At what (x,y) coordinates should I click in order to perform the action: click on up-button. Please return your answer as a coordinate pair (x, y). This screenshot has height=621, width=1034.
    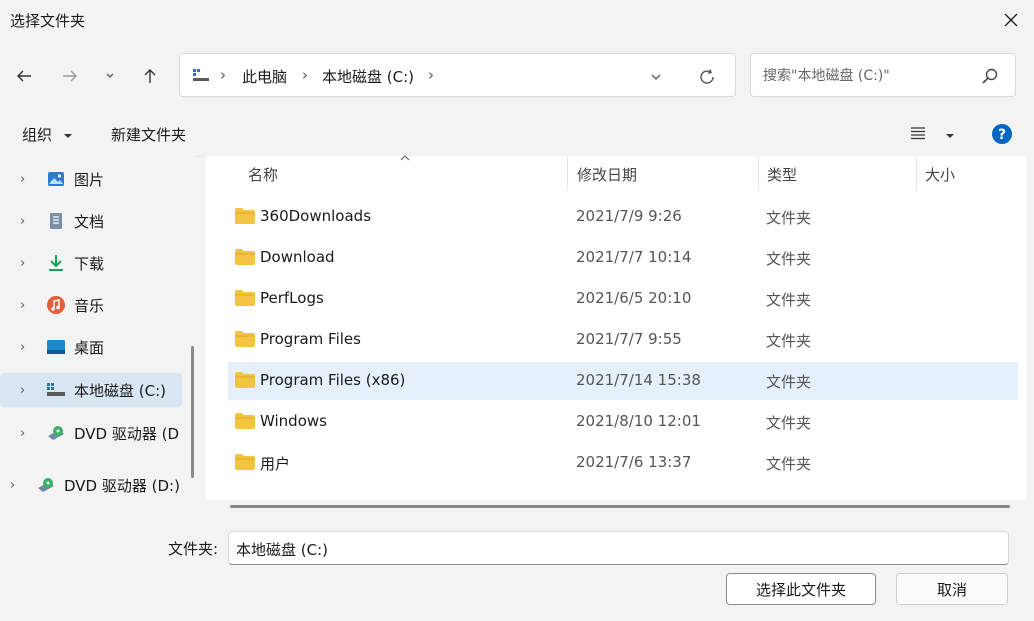
    Looking at the image, I should click on (150, 76).